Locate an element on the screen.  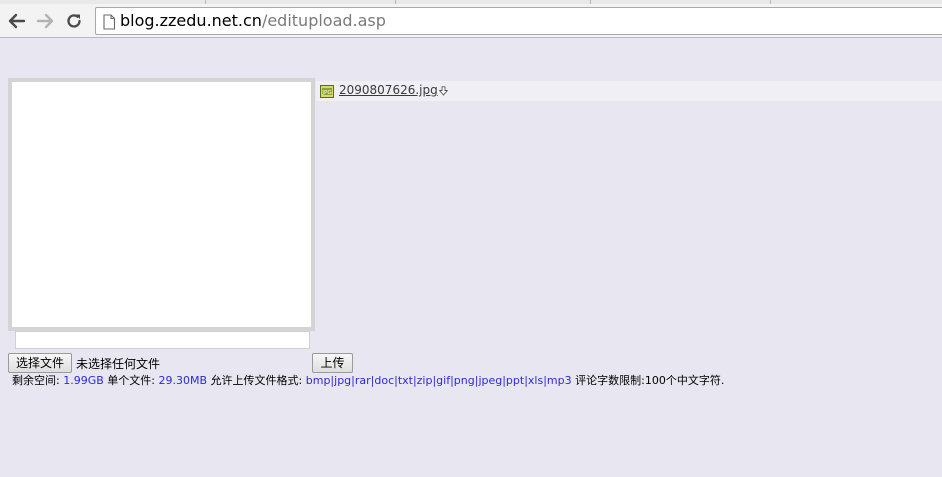
forward-button is located at coordinates (45, 21).